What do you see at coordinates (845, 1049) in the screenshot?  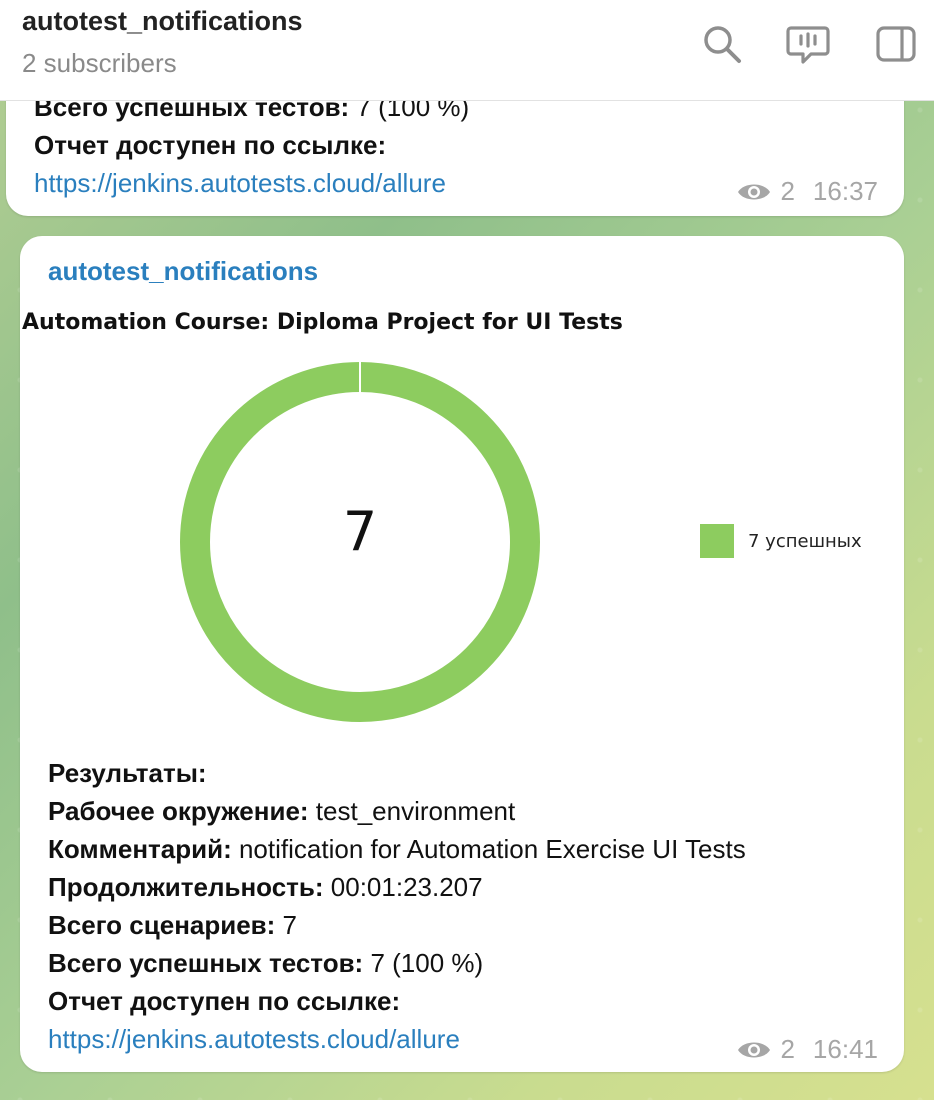 I see `message-time: 16:41` at bounding box center [845, 1049].